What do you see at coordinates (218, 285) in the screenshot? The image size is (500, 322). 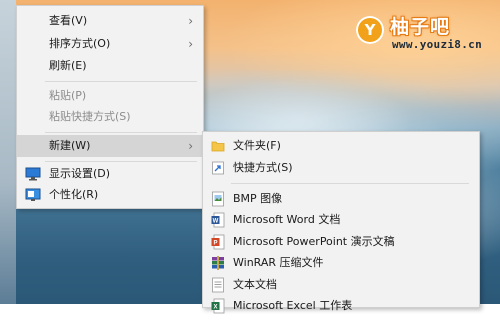 I see `text-doc-icon` at bounding box center [218, 285].